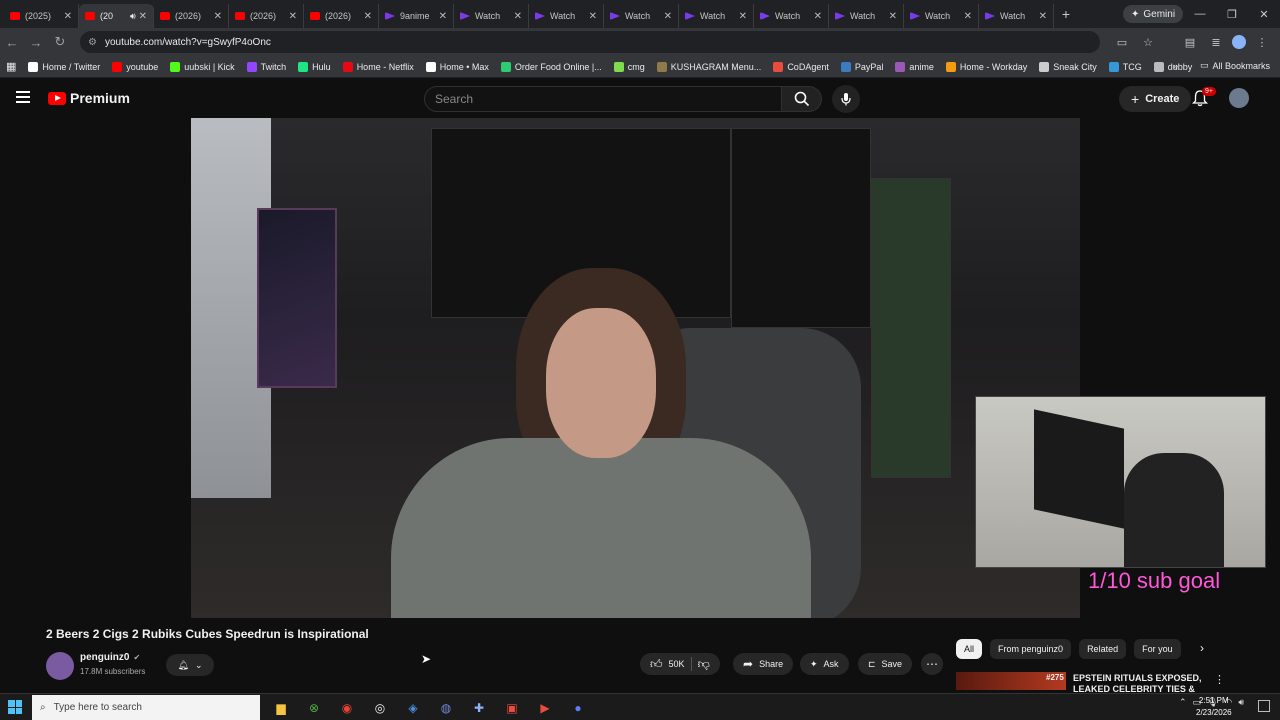  What do you see at coordinates (1214, 707) in the screenshot?
I see `taskbar-clock: 2:51 PM 2/23/2026` at bounding box center [1214, 707].